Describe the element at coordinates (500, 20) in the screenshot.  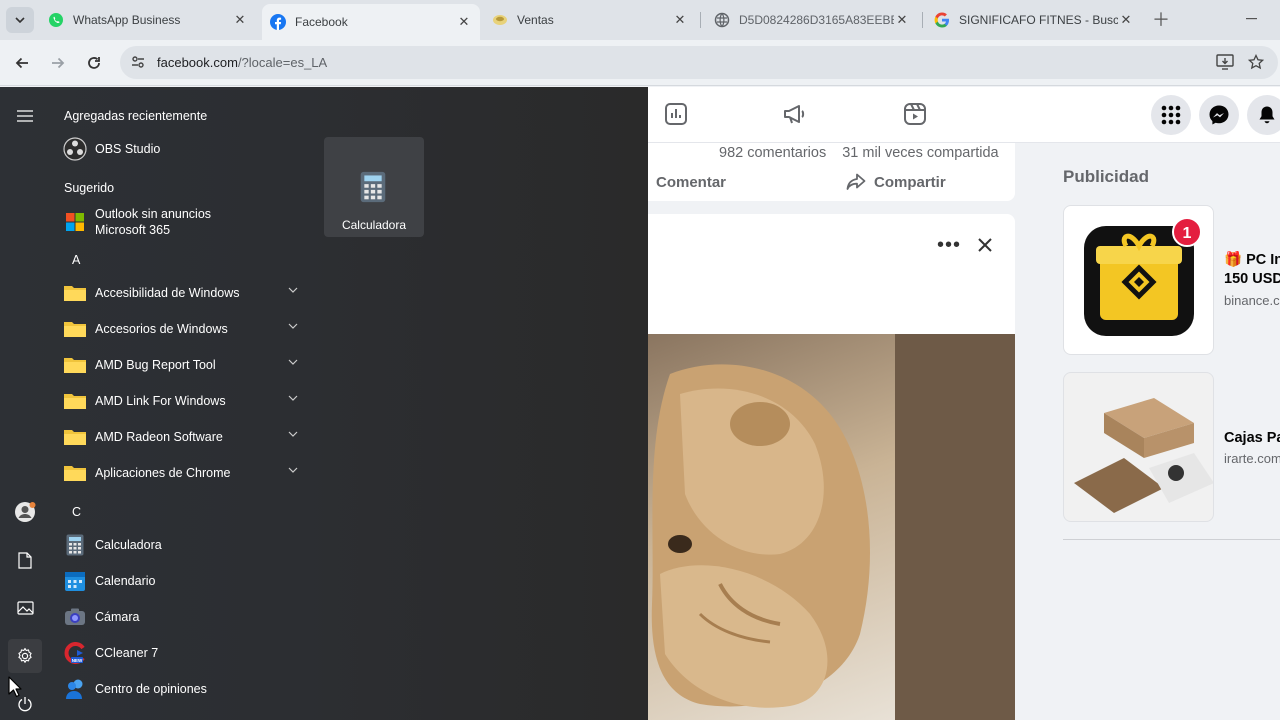
I see `sheet-icon` at that location.